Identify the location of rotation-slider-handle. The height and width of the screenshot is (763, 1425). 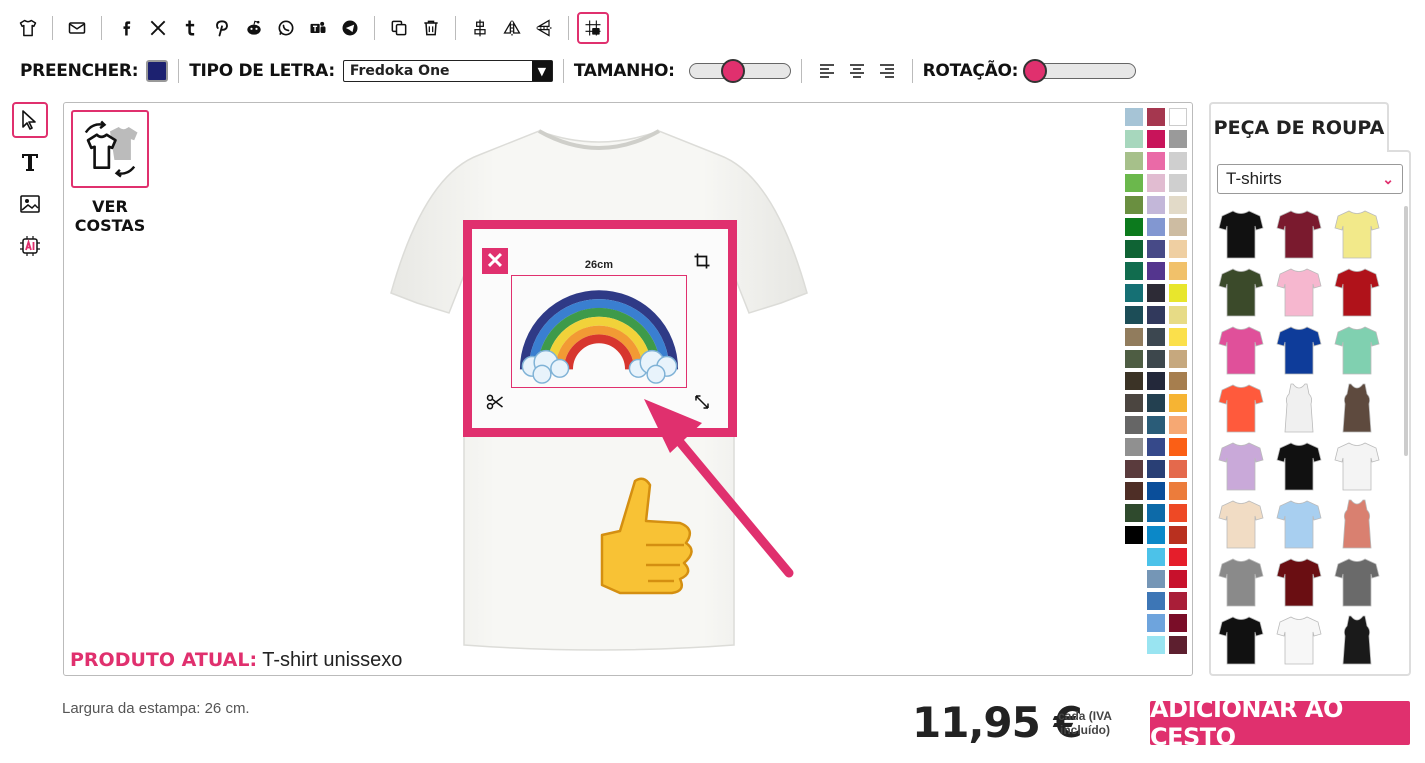
(1035, 71).